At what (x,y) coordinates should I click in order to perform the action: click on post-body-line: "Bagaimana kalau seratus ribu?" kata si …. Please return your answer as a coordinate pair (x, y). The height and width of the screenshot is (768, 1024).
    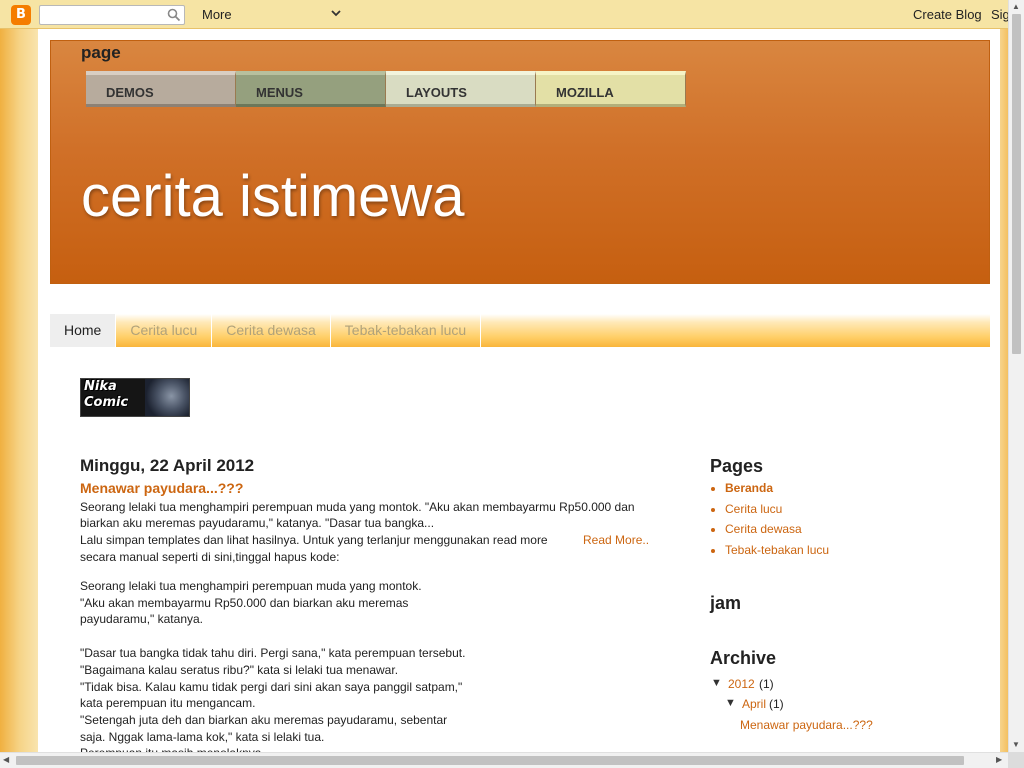
    Looking at the image, I should click on (239, 670).